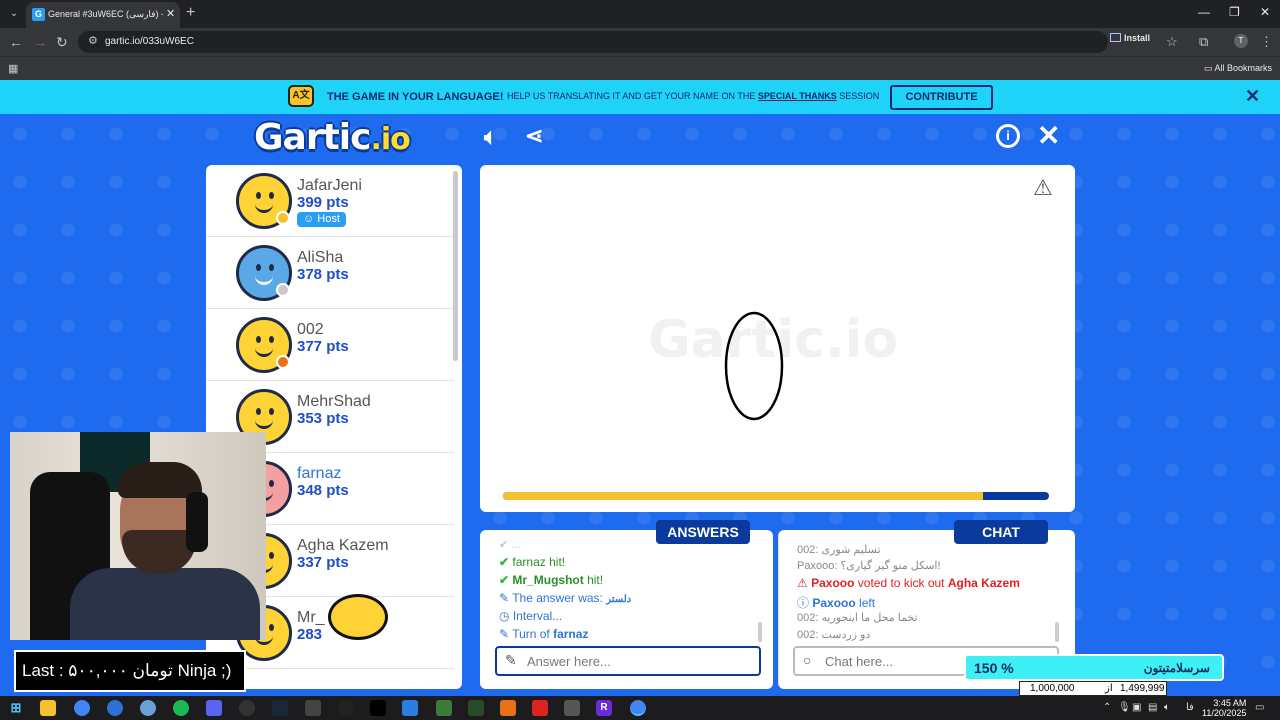  I want to click on app-icon-9: R, so click(604, 708).